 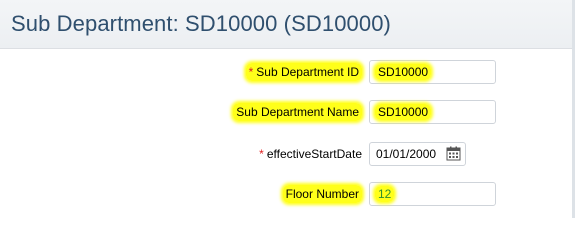 I want to click on calendar-icon, so click(x=453, y=153).